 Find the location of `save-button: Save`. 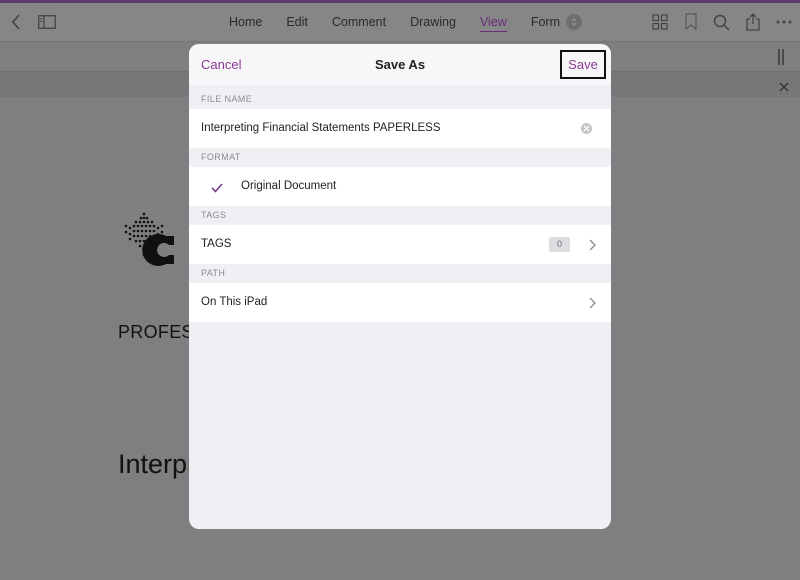

save-button: Save is located at coordinates (583, 64).